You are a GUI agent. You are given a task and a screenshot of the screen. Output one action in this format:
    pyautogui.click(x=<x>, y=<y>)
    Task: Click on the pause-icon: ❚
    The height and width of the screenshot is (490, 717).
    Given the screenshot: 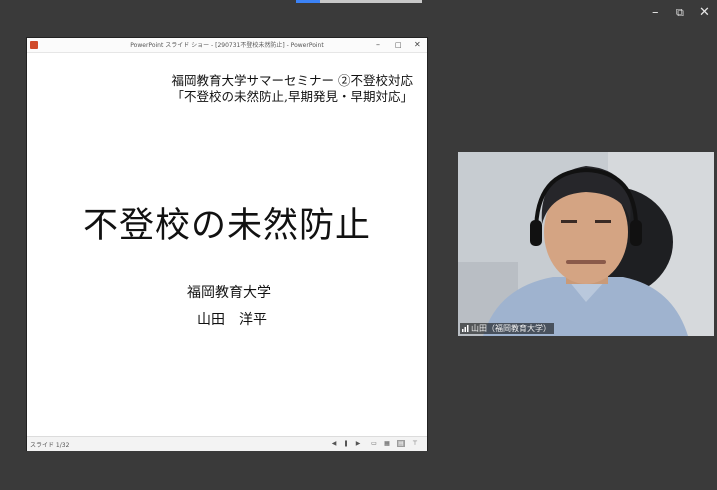 What is the action you would take?
    pyautogui.click(x=346, y=443)
    